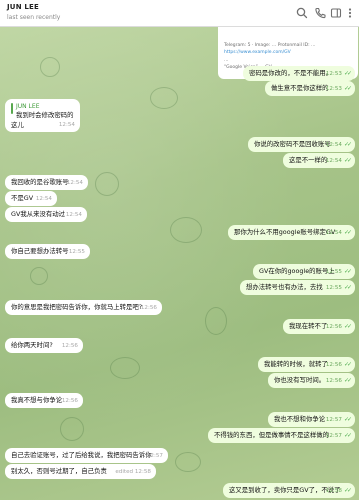 The image size is (359, 500). I want to click on message-incoming-reply: JUN LEE 我到时会修改密码的 这儿 12:54, so click(42, 115).